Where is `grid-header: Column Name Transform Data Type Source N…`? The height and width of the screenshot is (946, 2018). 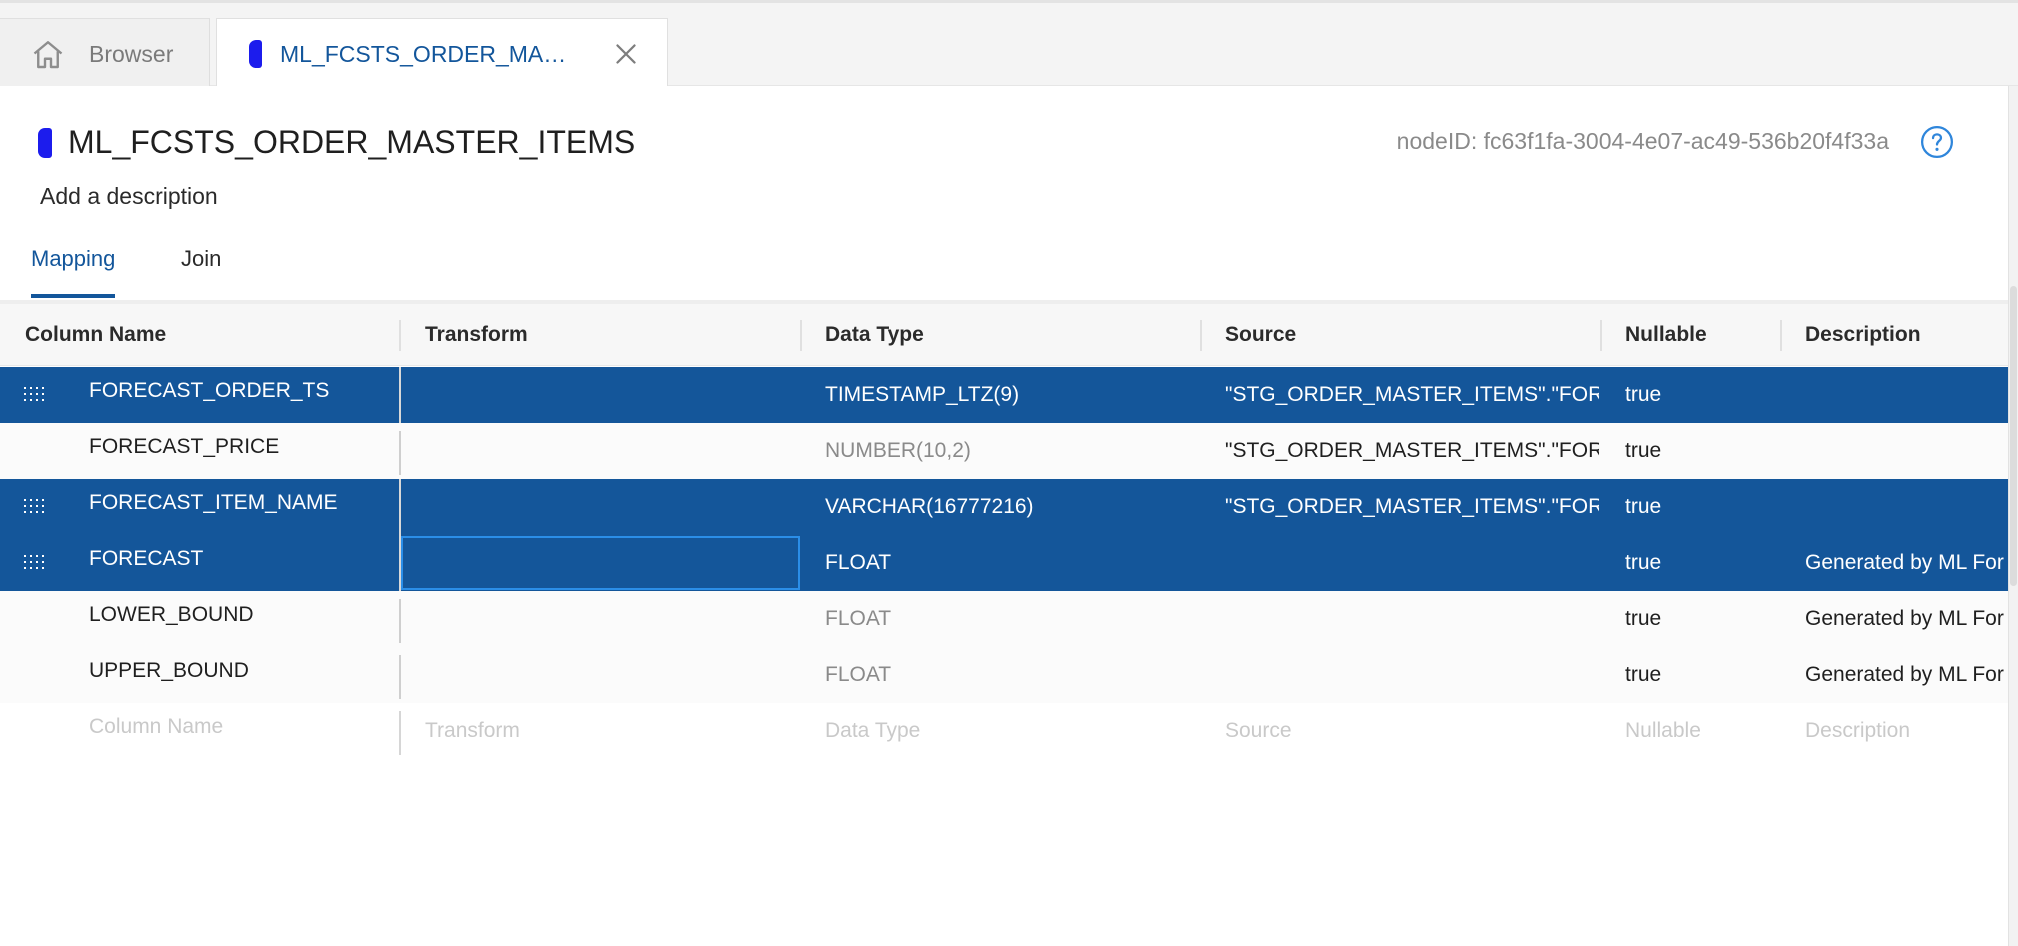
grid-header: Column Name Transform Data Type Source N… is located at coordinates (1004, 335).